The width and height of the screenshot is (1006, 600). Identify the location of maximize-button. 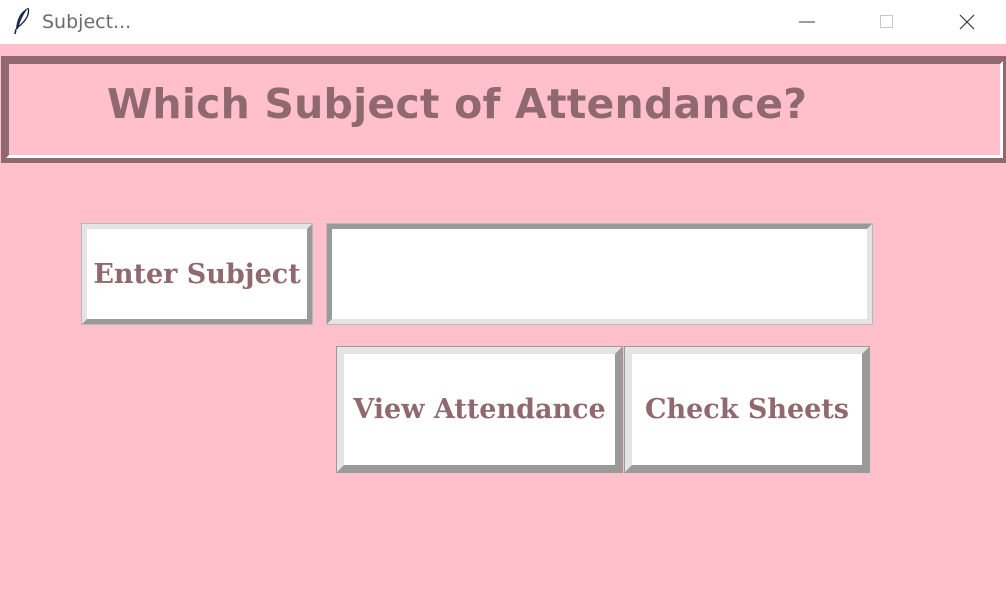
(887, 22).